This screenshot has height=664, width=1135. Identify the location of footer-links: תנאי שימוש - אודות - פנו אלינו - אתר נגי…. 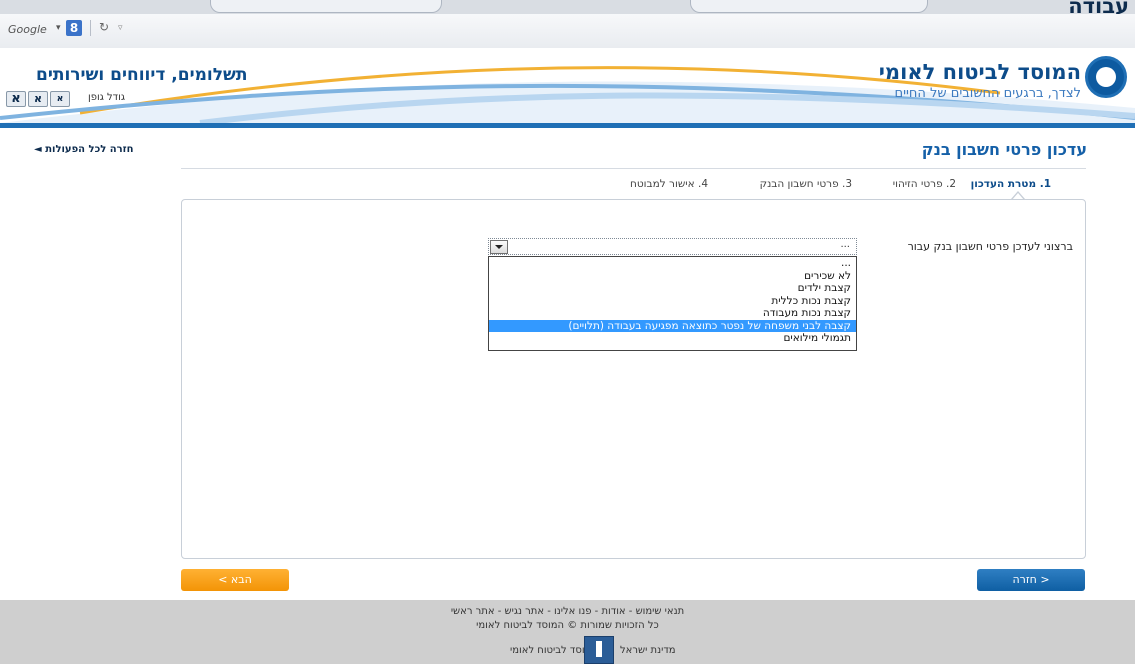
(567, 611).